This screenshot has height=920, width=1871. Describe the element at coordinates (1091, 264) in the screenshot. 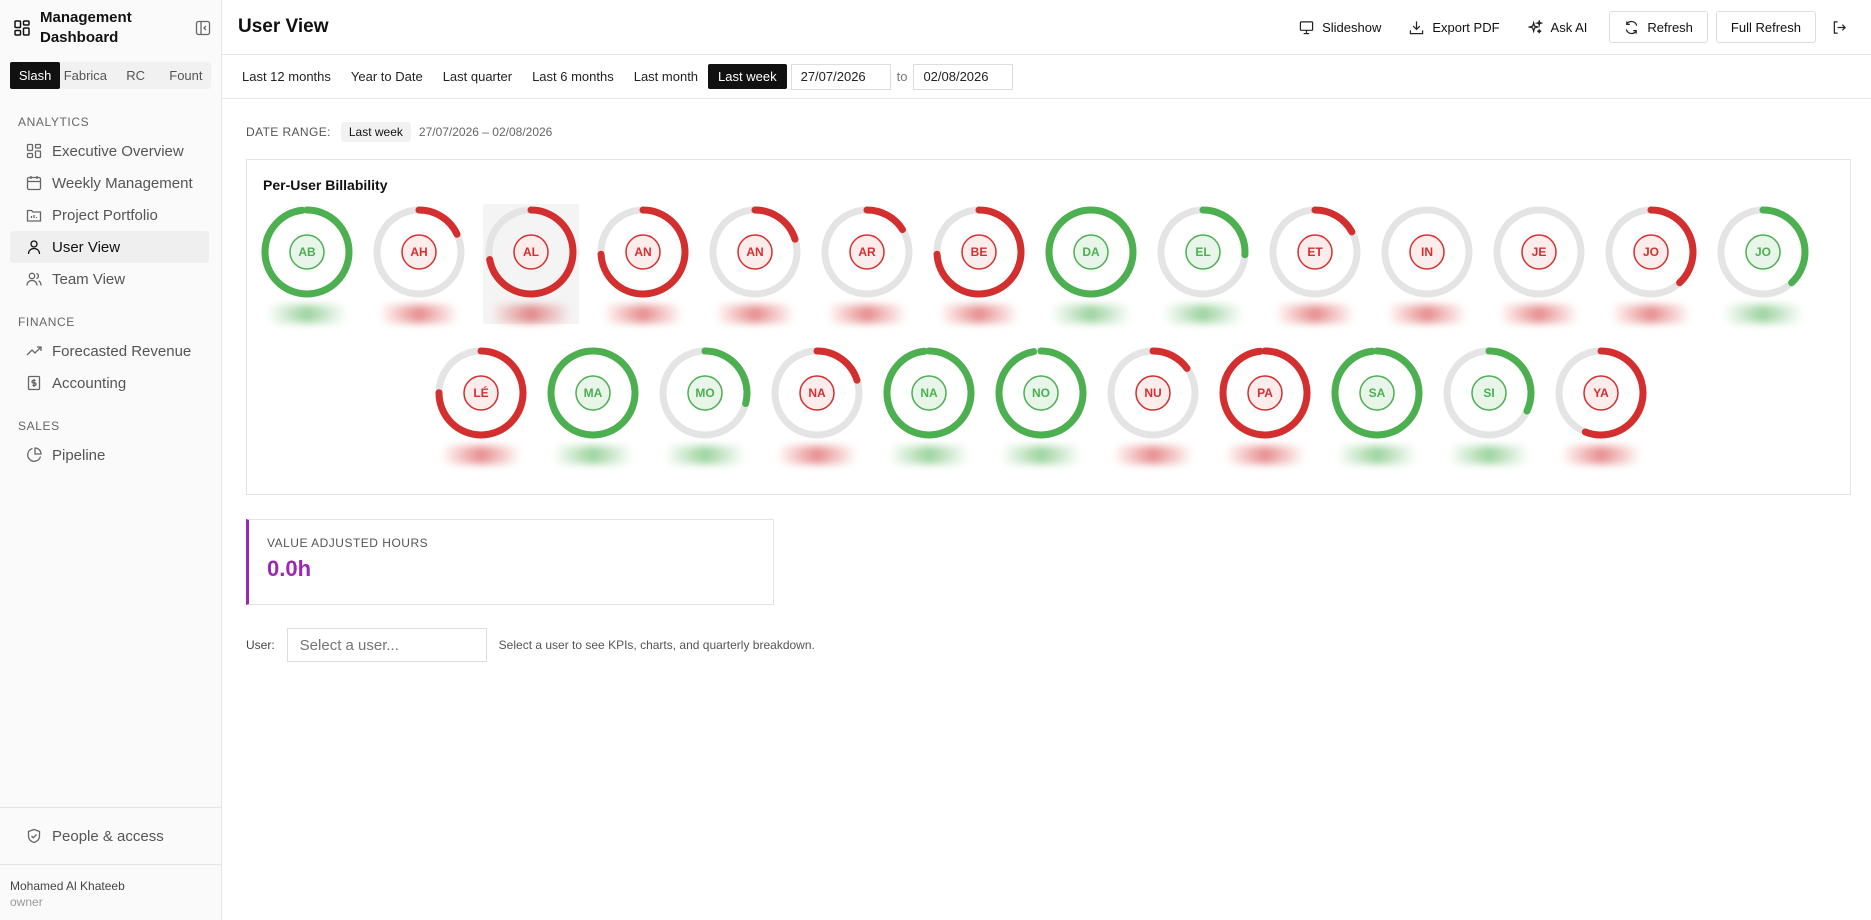

I see `user-billability-ring: DA` at that location.